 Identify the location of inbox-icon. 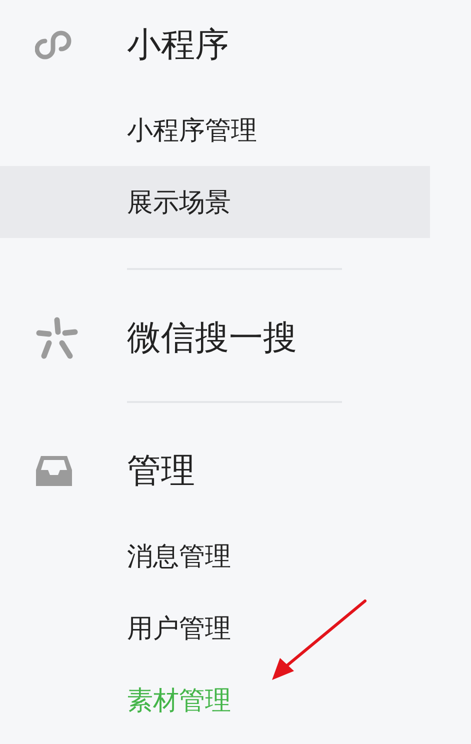
(54, 471).